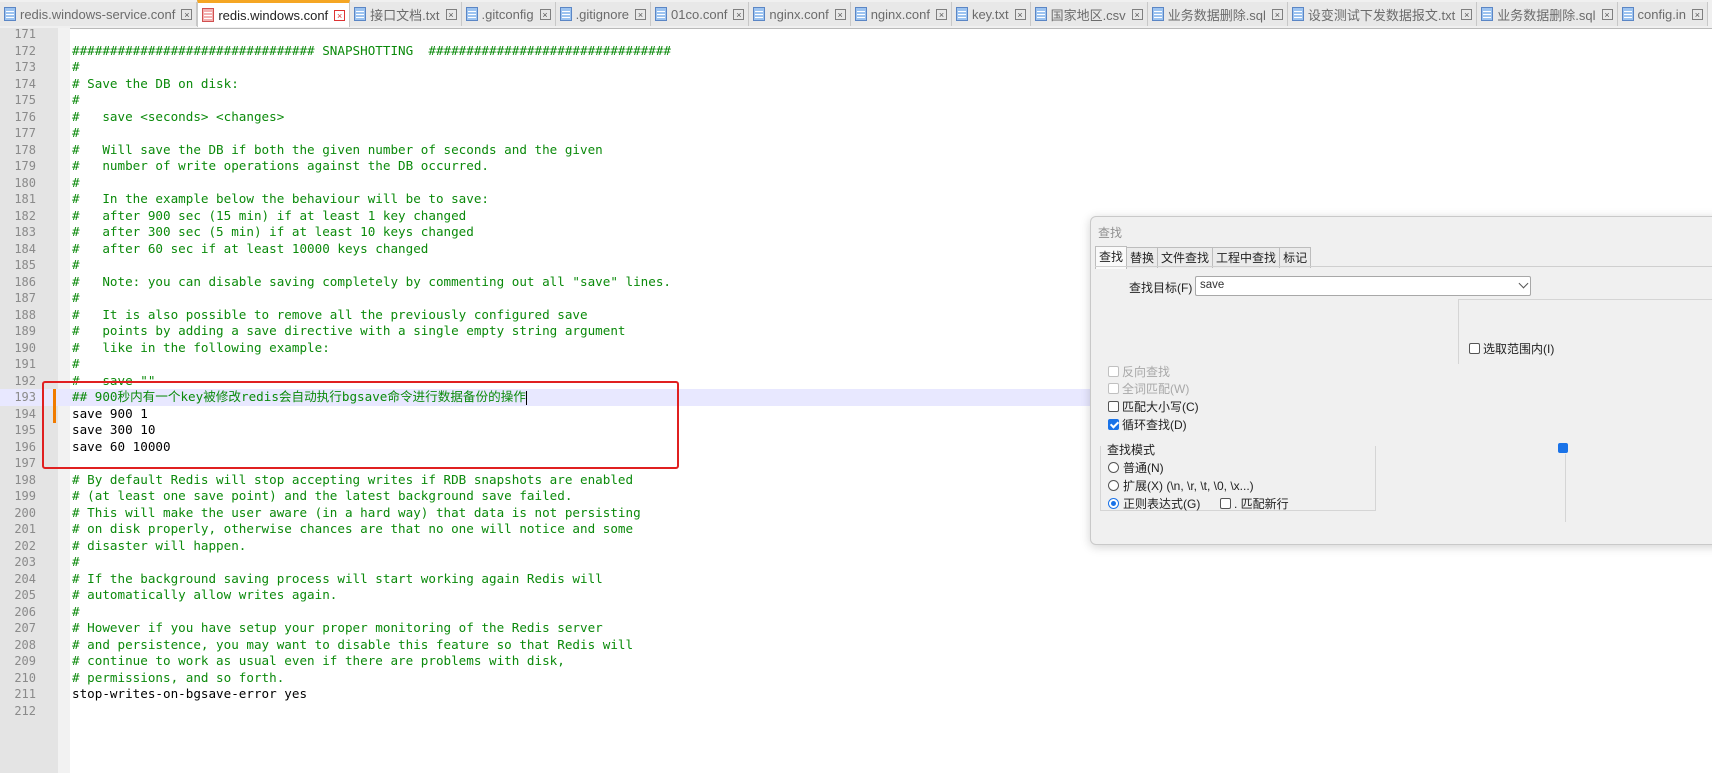 This screenshot has height=773, width=1712. What do you see at coordinates (700, 14) in the screenshot?
I see `document-tab: 01co.conf ×` at bounding box center [700, 14].